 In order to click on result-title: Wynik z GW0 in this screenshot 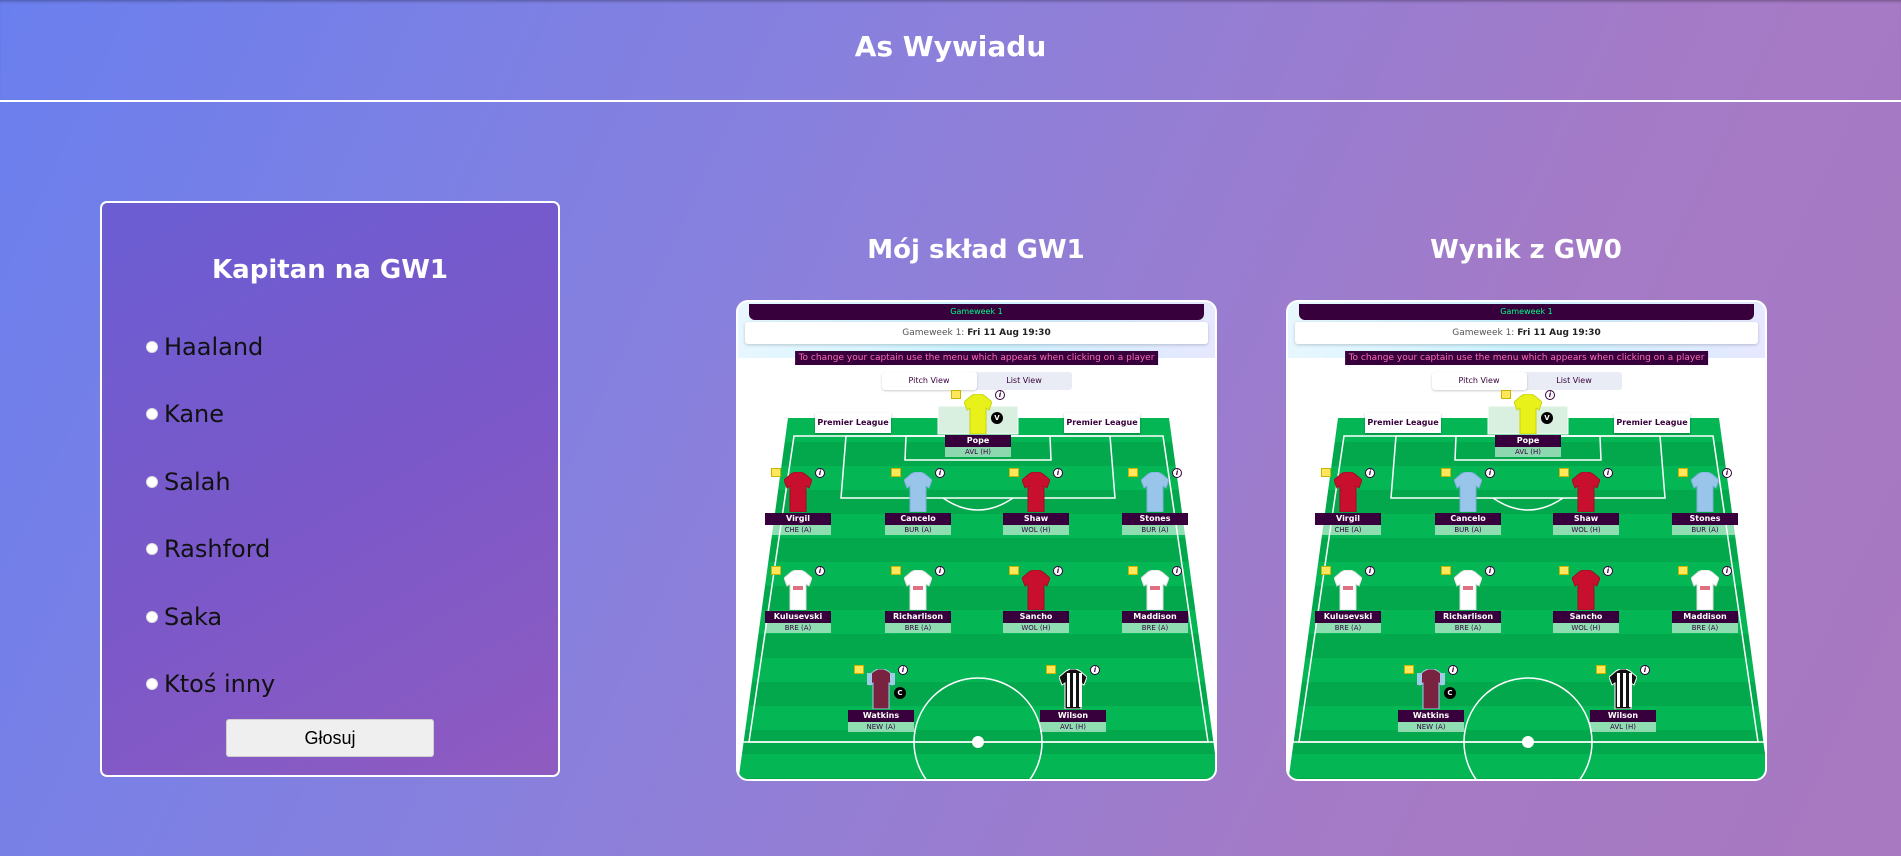, I will do `click(1526, 250)`.